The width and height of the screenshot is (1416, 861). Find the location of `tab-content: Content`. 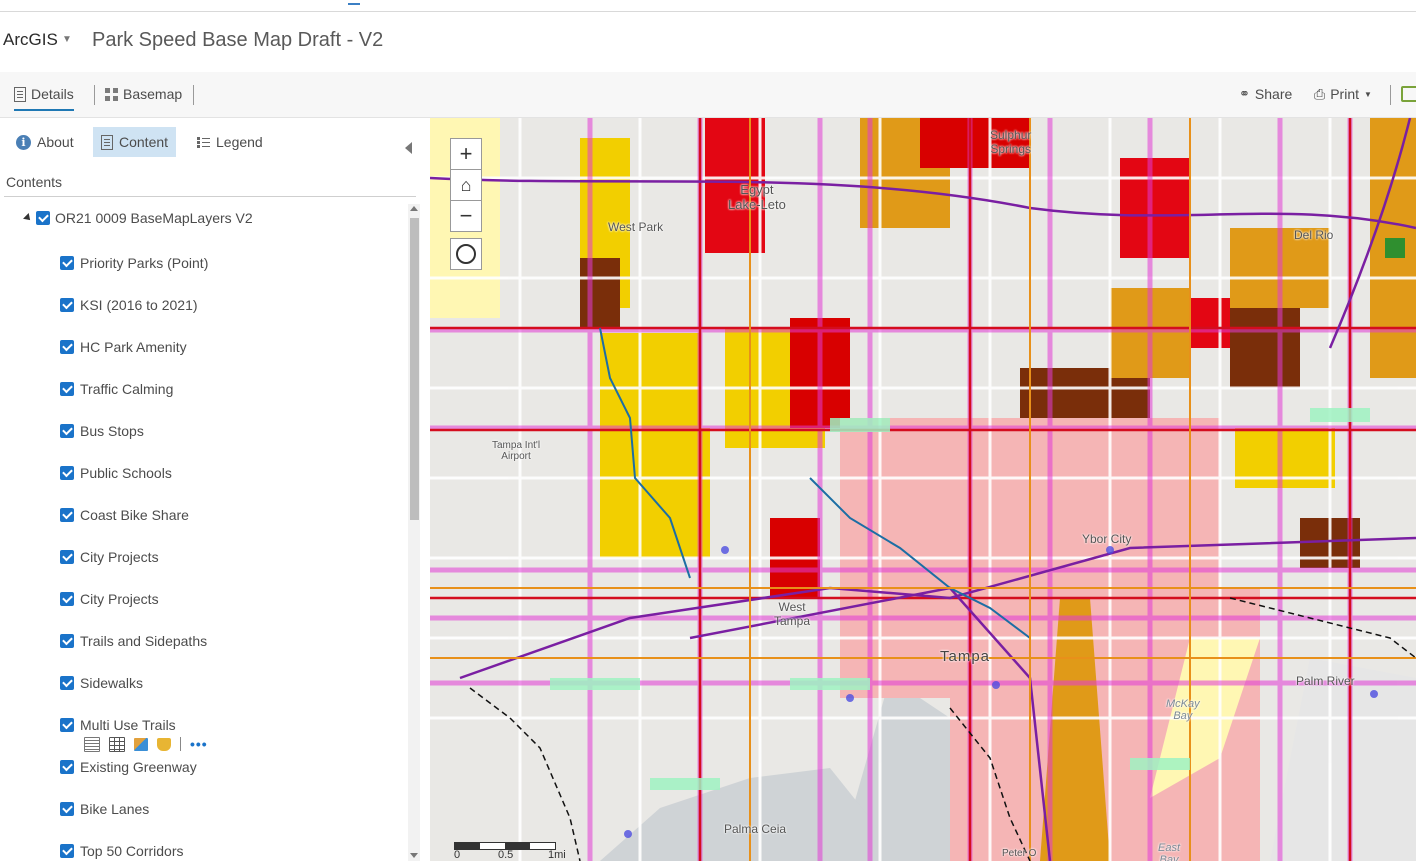

tab-content: Content is located at coordinates (135, 142).